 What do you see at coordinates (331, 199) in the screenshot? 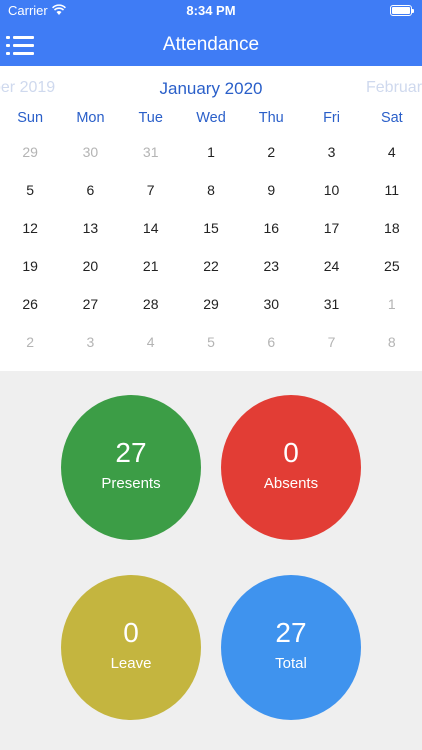
I see `calendar-day: 10` at bounding box center [331, 199].